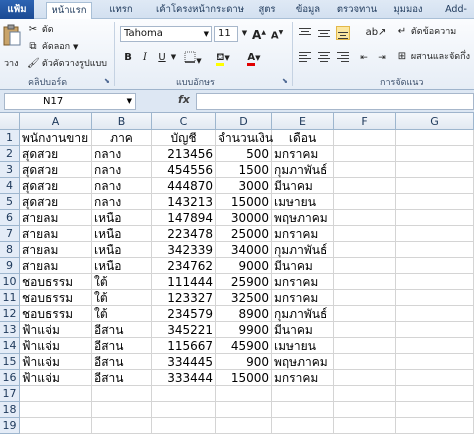  What do you see at coordinates (244, 154) in the screenshot?
I see `table-cell: 500` at bounding box center [244, 154].